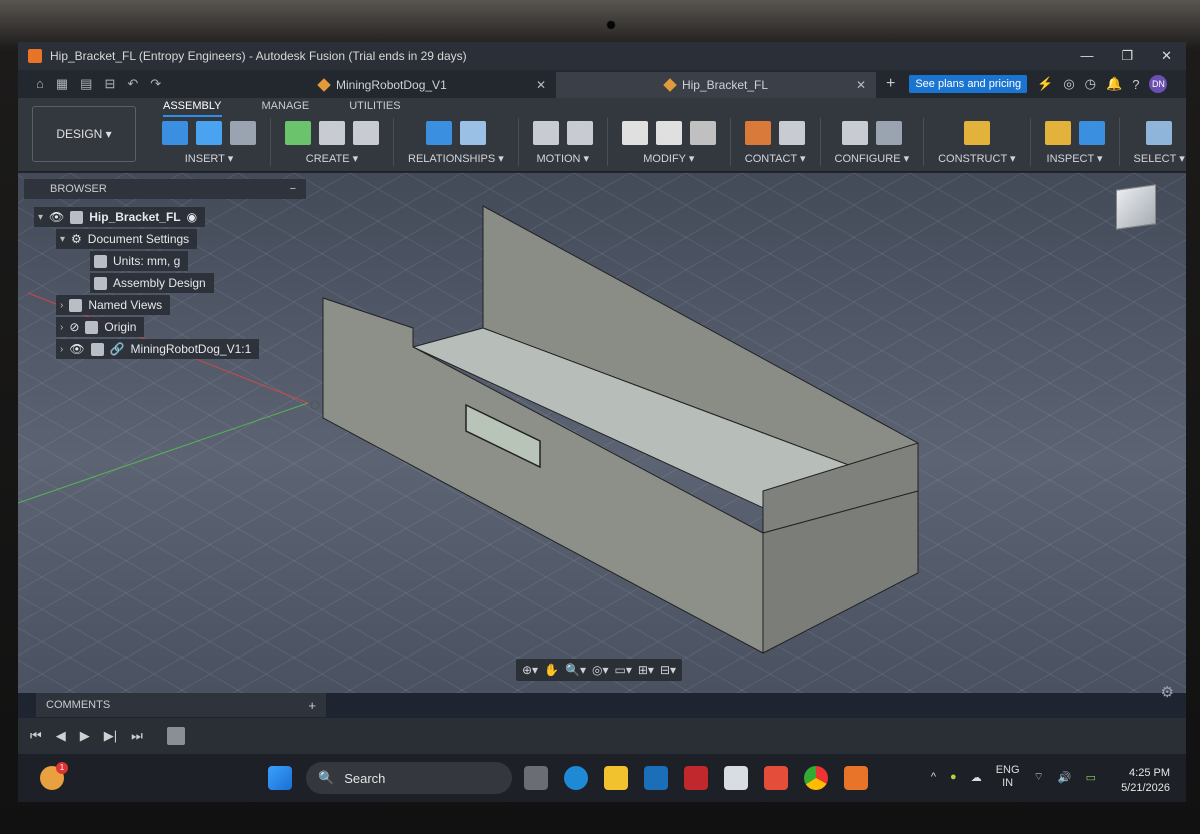  Describe the element at coordinates (165, 189) in the screenshot. I see `browser-header: BROWSER −` at that location.